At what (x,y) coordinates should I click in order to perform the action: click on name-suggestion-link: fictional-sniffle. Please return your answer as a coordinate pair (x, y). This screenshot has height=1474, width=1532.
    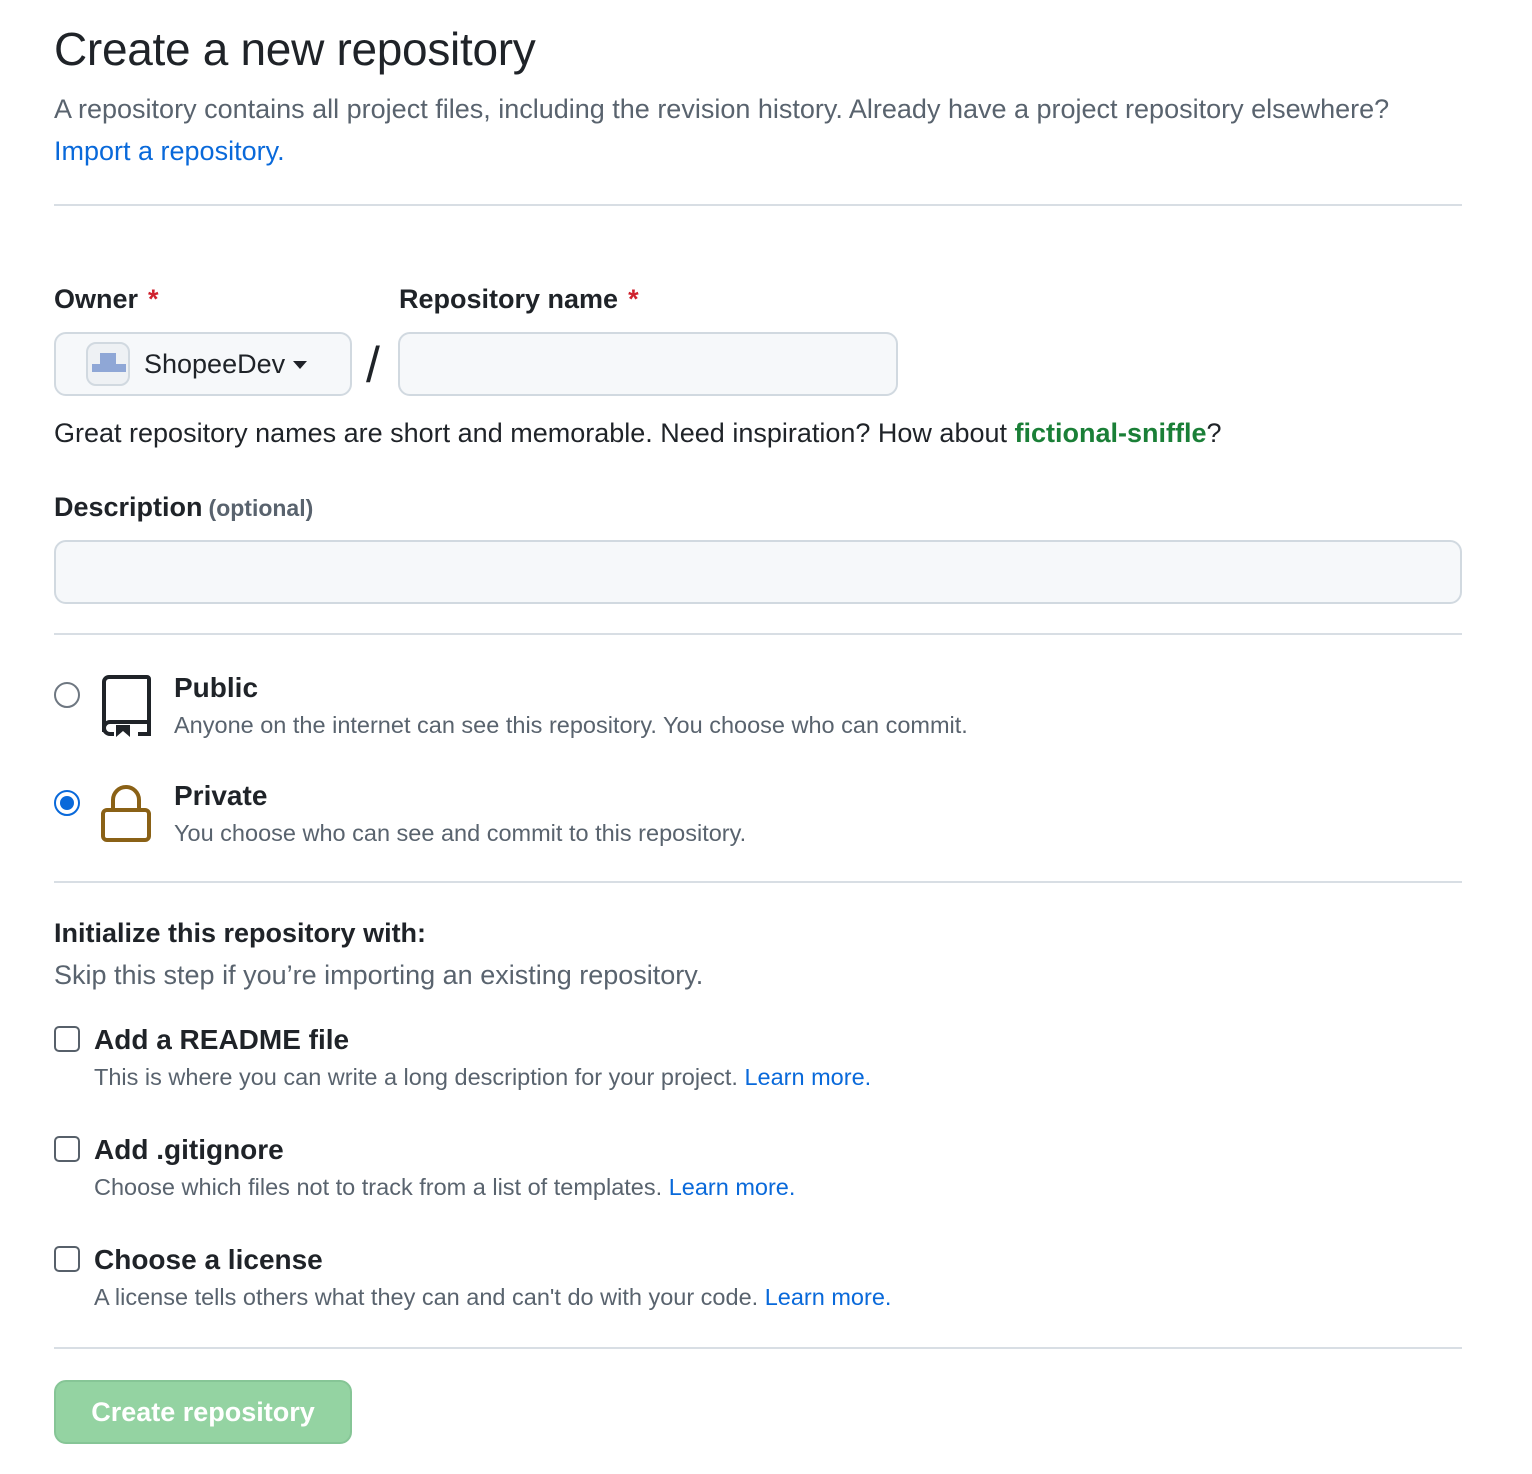
    Looking at the image, I should click on (1111, 433).